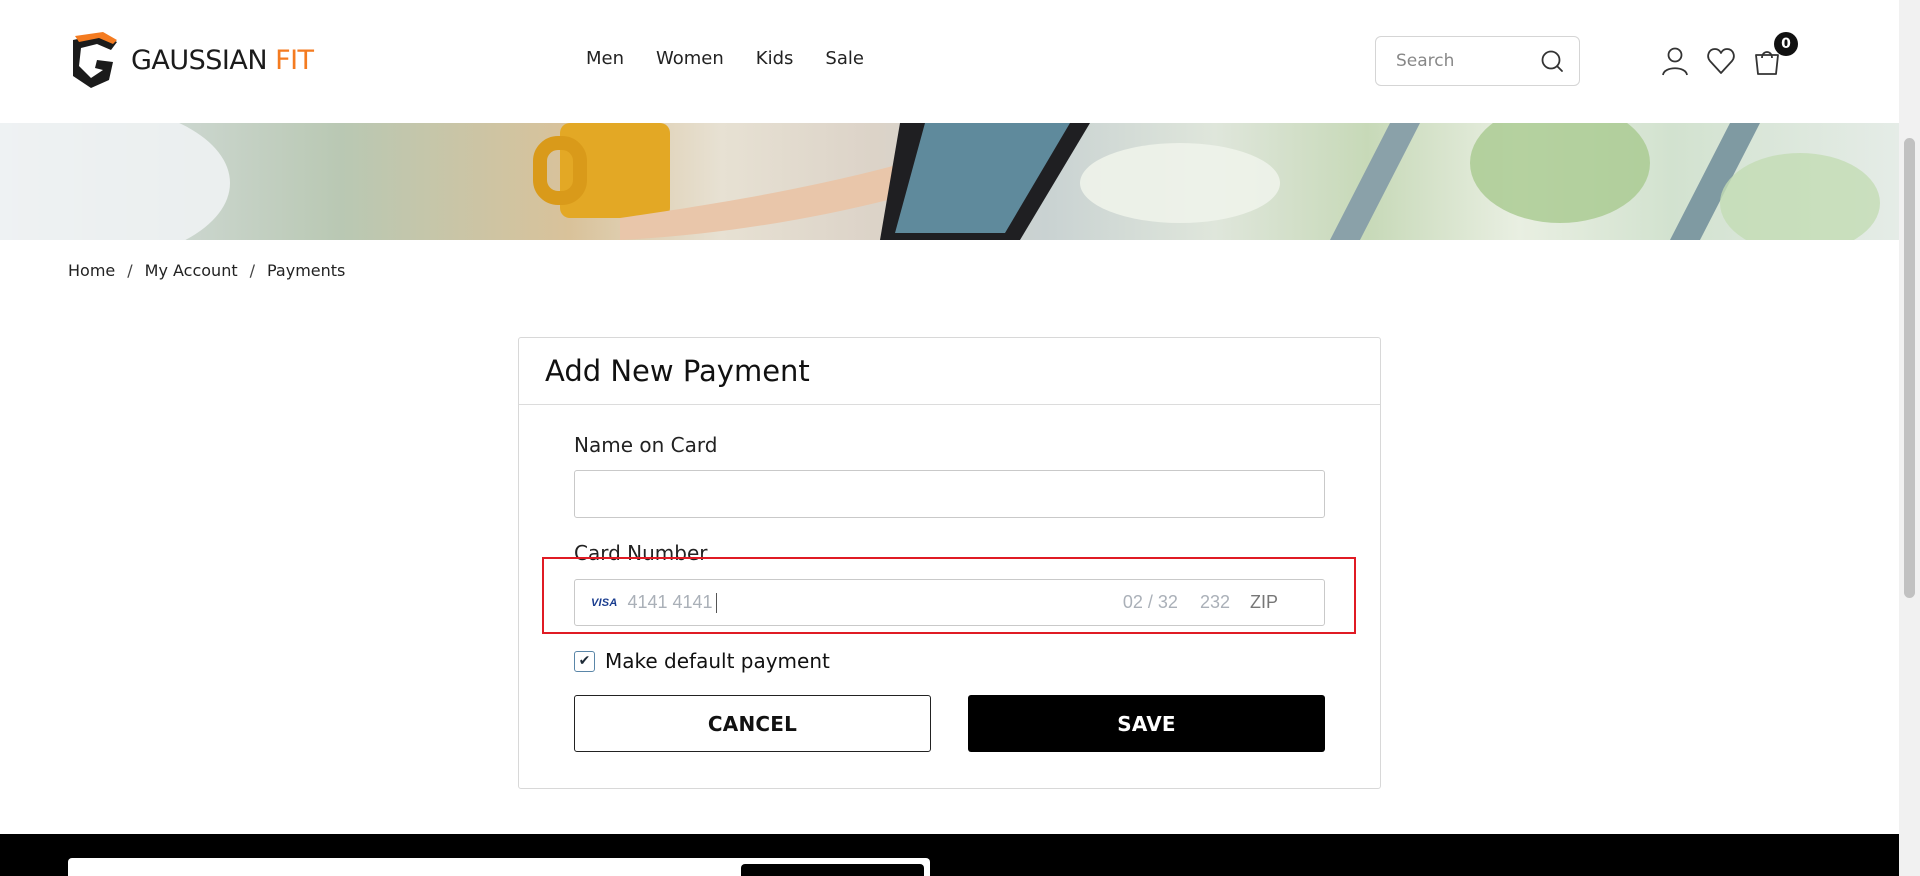 The height and width of the screenshot is (876, 1920). Describe the element at coordinates (191, 270) in the screenshot. I see `breadcrumb-my-account: My Account` at that location.